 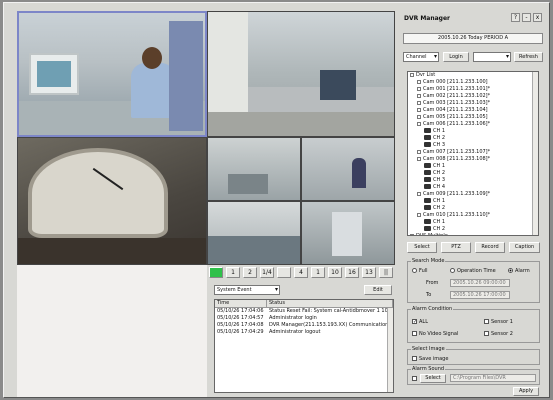 I want to click on tree-item: Dvr List, so click(x=473, y=75).